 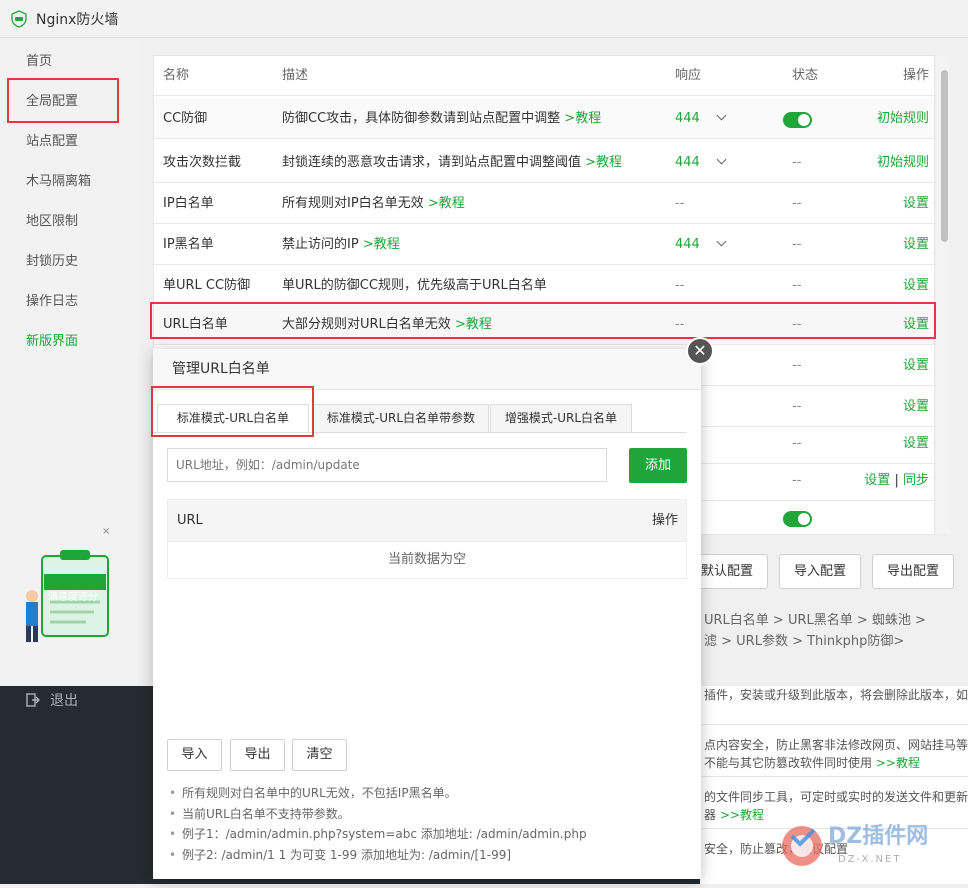 I want to click on logout-button: 退出, so click(x=52, y=700).